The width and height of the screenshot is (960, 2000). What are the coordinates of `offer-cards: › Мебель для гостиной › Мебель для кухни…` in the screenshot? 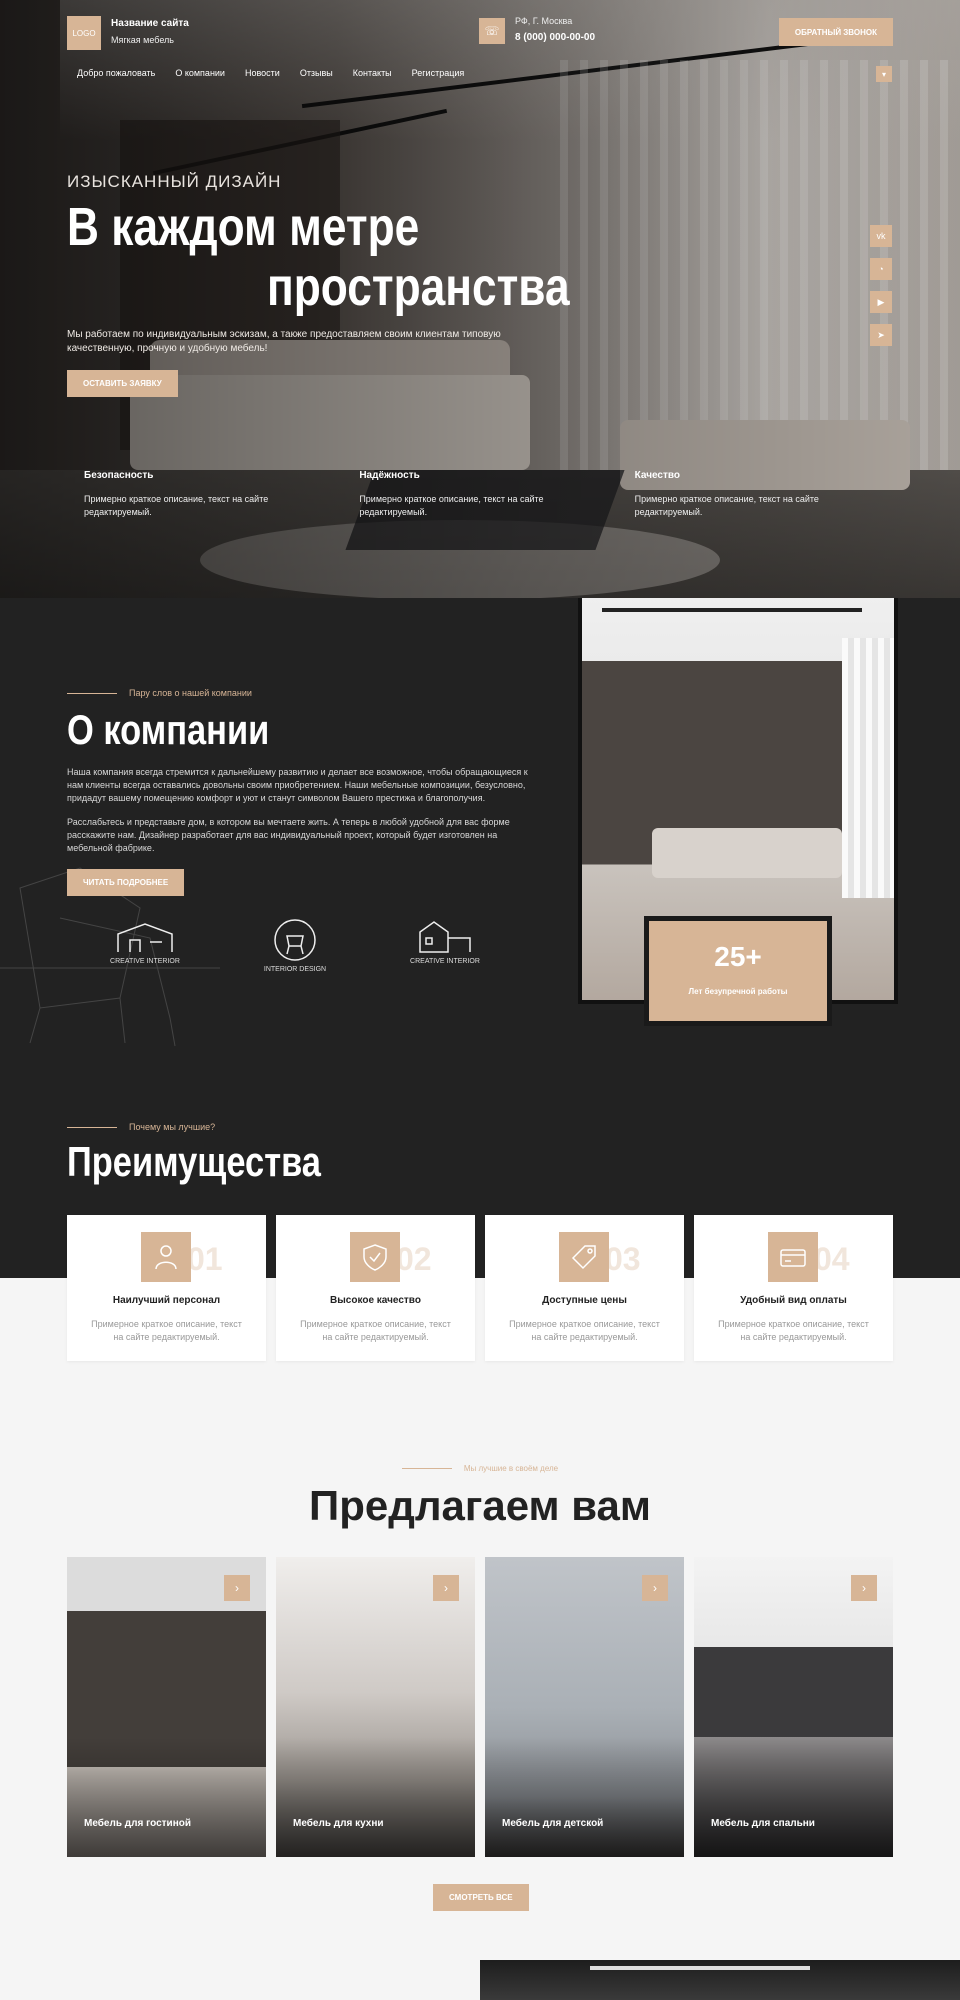 It's located at (480, 1707).